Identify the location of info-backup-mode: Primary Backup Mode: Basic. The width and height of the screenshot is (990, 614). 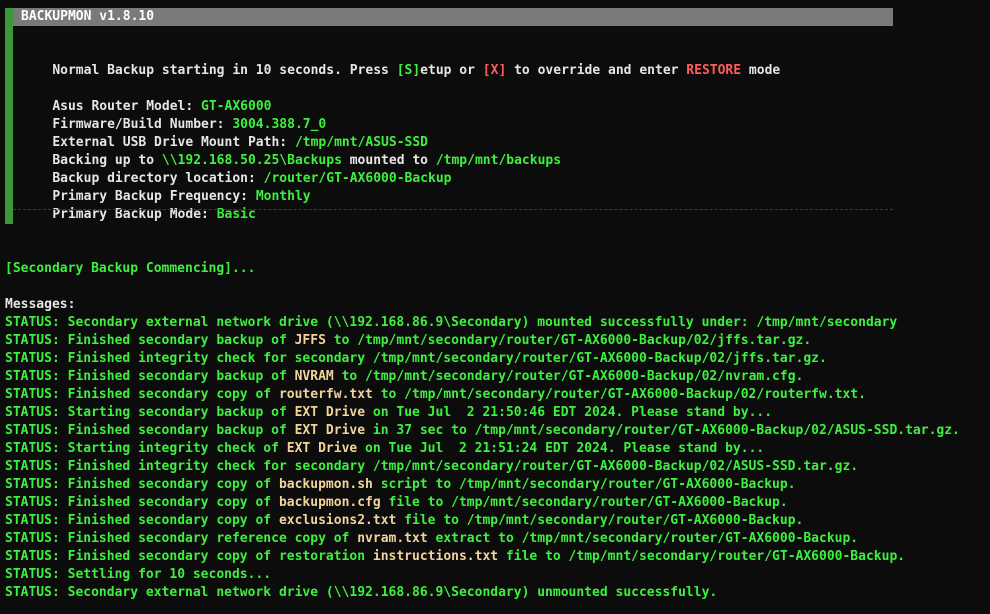
(154, 214).